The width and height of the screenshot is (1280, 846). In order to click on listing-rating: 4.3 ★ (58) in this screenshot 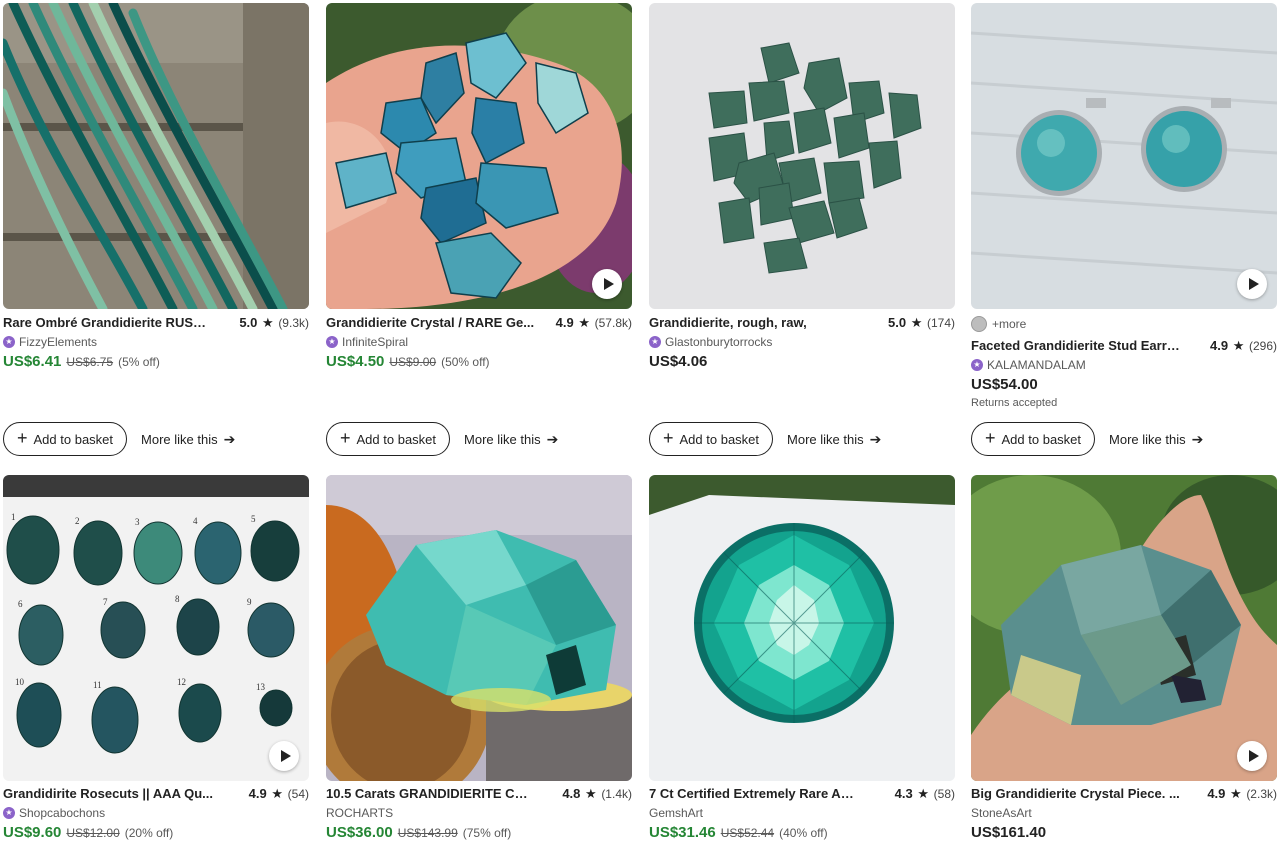, I will do `click(925, 794)`.